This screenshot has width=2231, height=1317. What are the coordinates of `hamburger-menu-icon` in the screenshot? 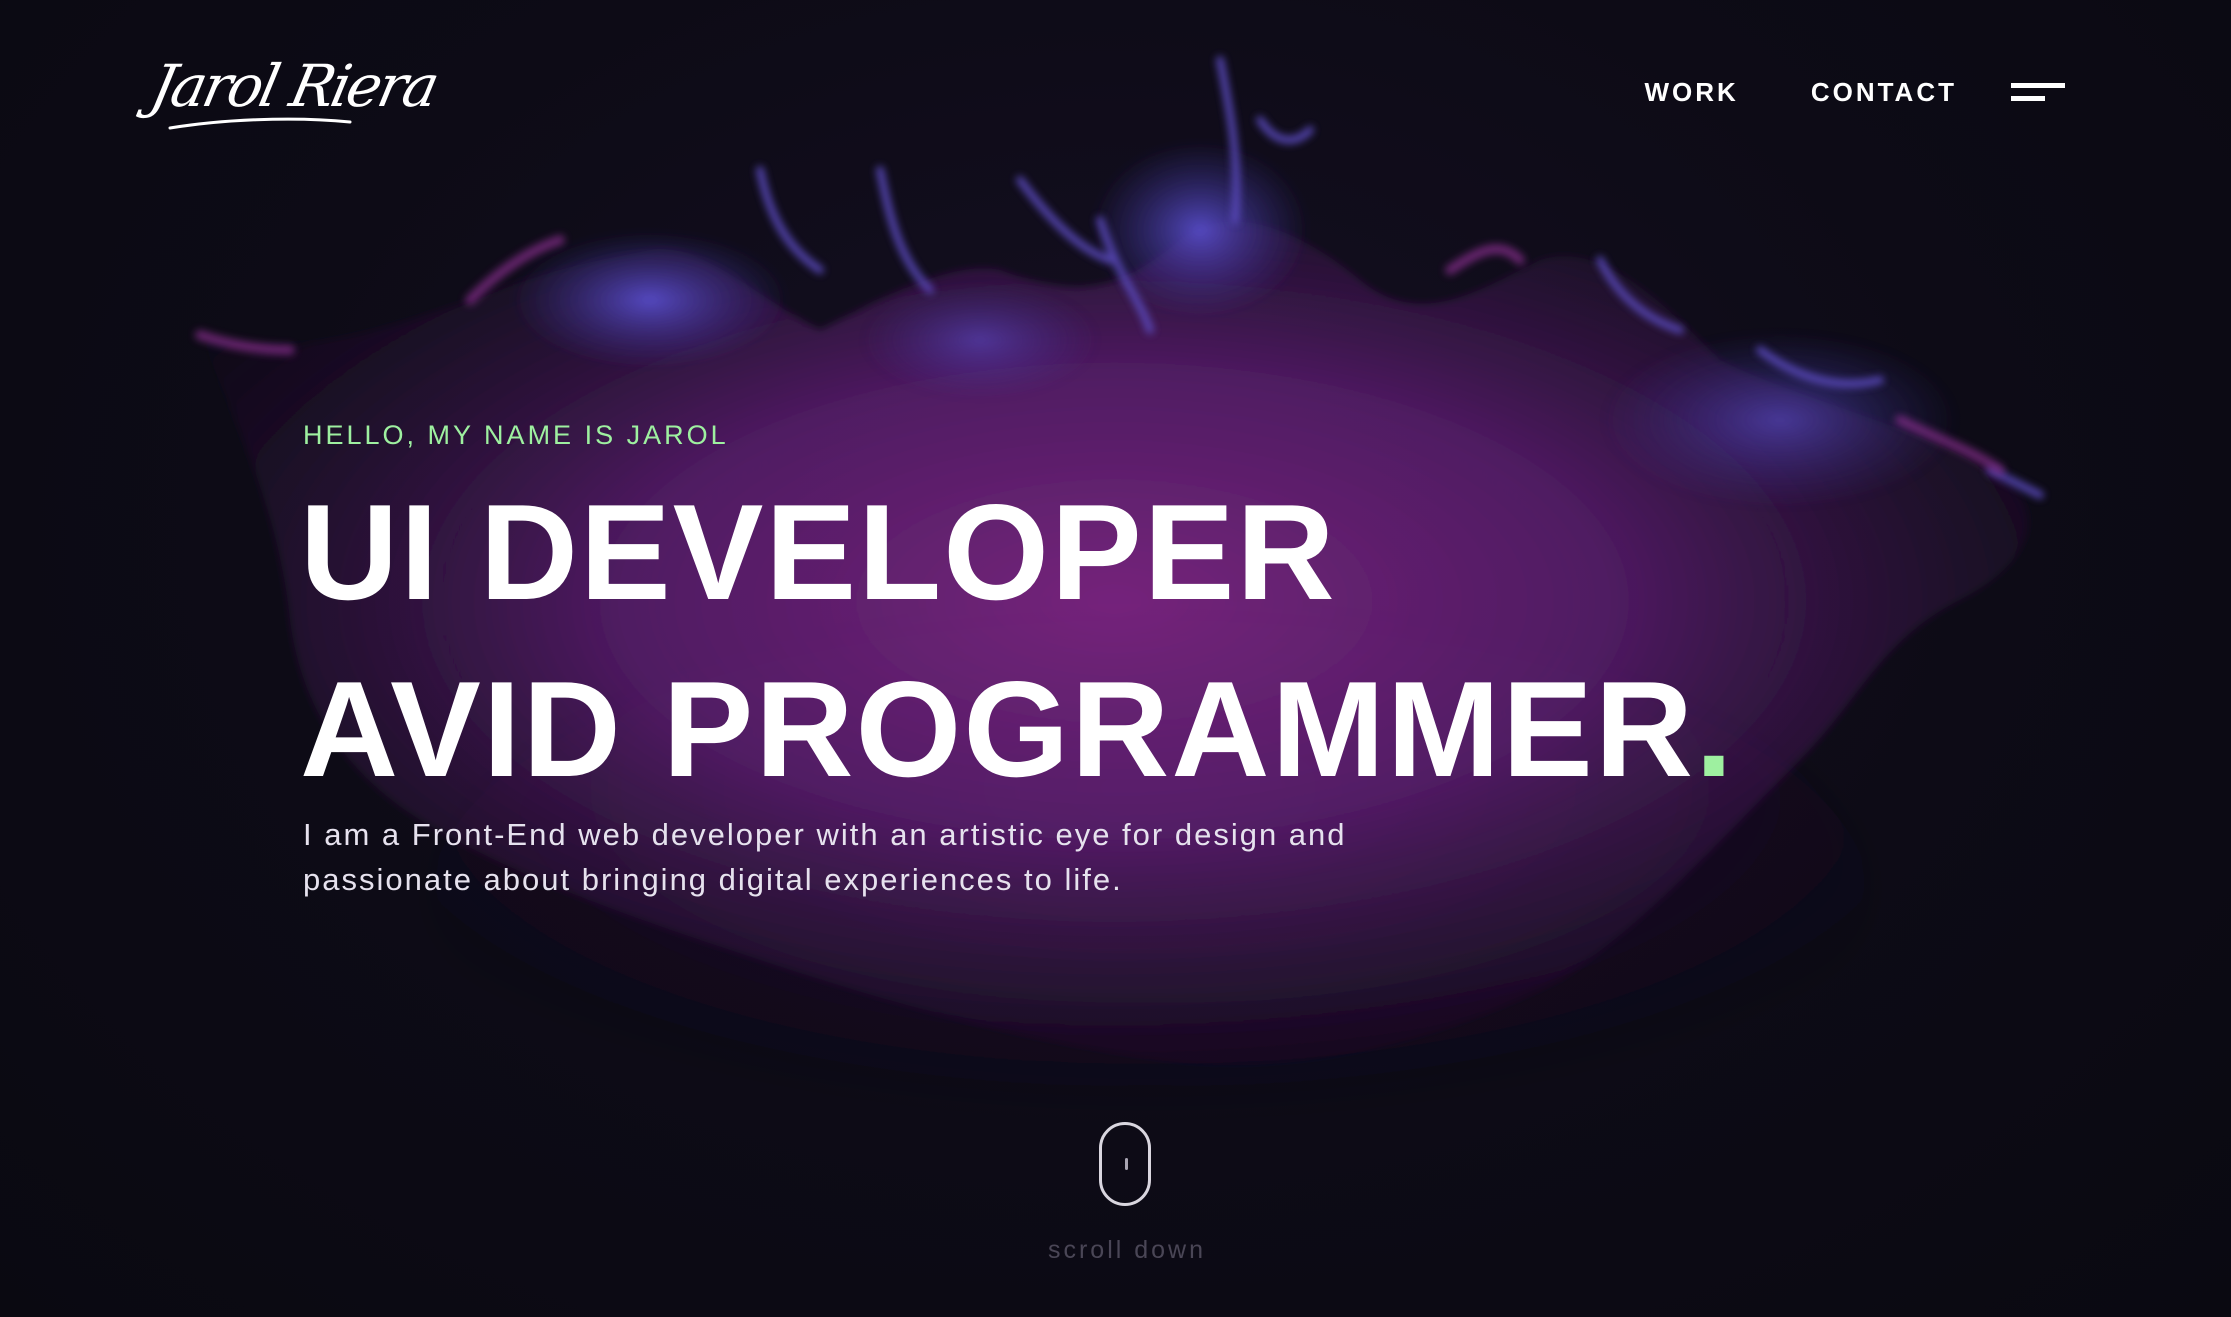 It's located at (2039, 92).